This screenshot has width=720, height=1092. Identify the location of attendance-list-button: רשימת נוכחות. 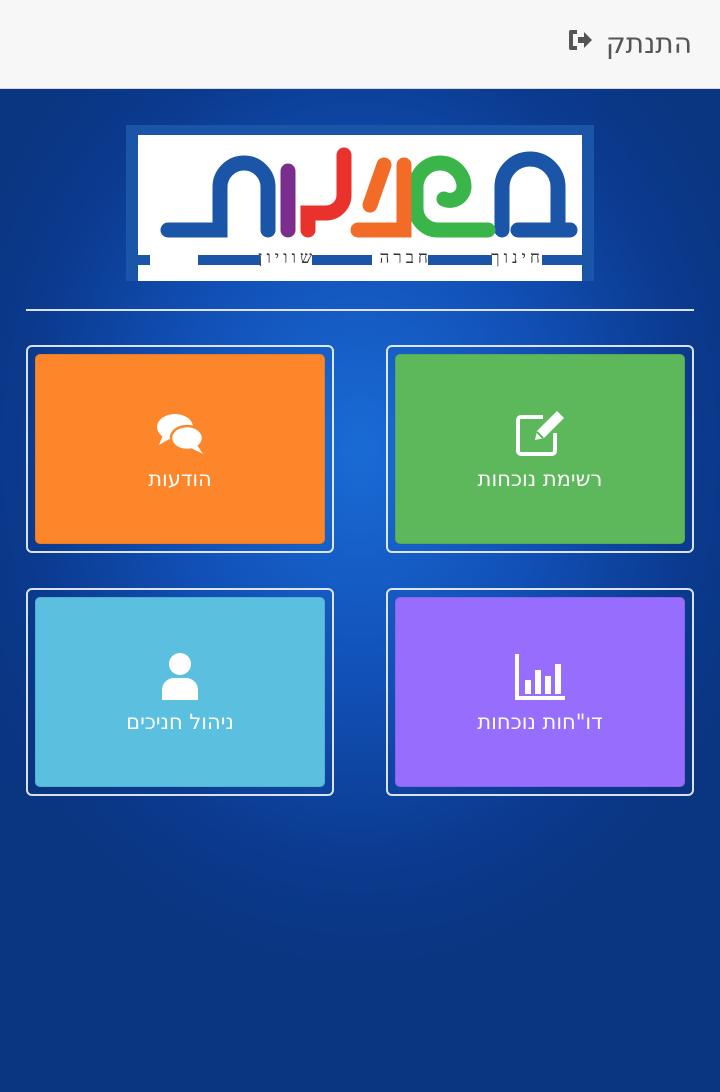
(540, 449).